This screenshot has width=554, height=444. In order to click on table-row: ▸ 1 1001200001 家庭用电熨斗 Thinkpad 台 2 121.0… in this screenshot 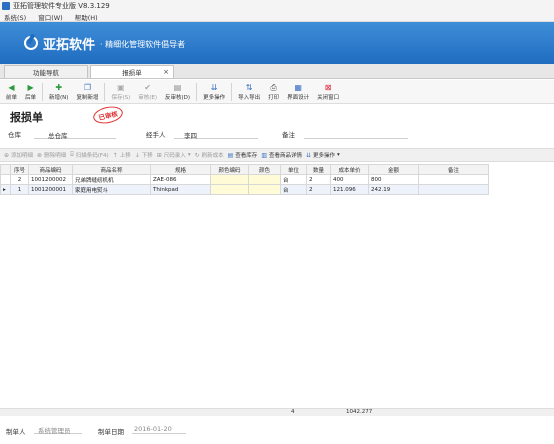, I will do `click(244, 189)`.